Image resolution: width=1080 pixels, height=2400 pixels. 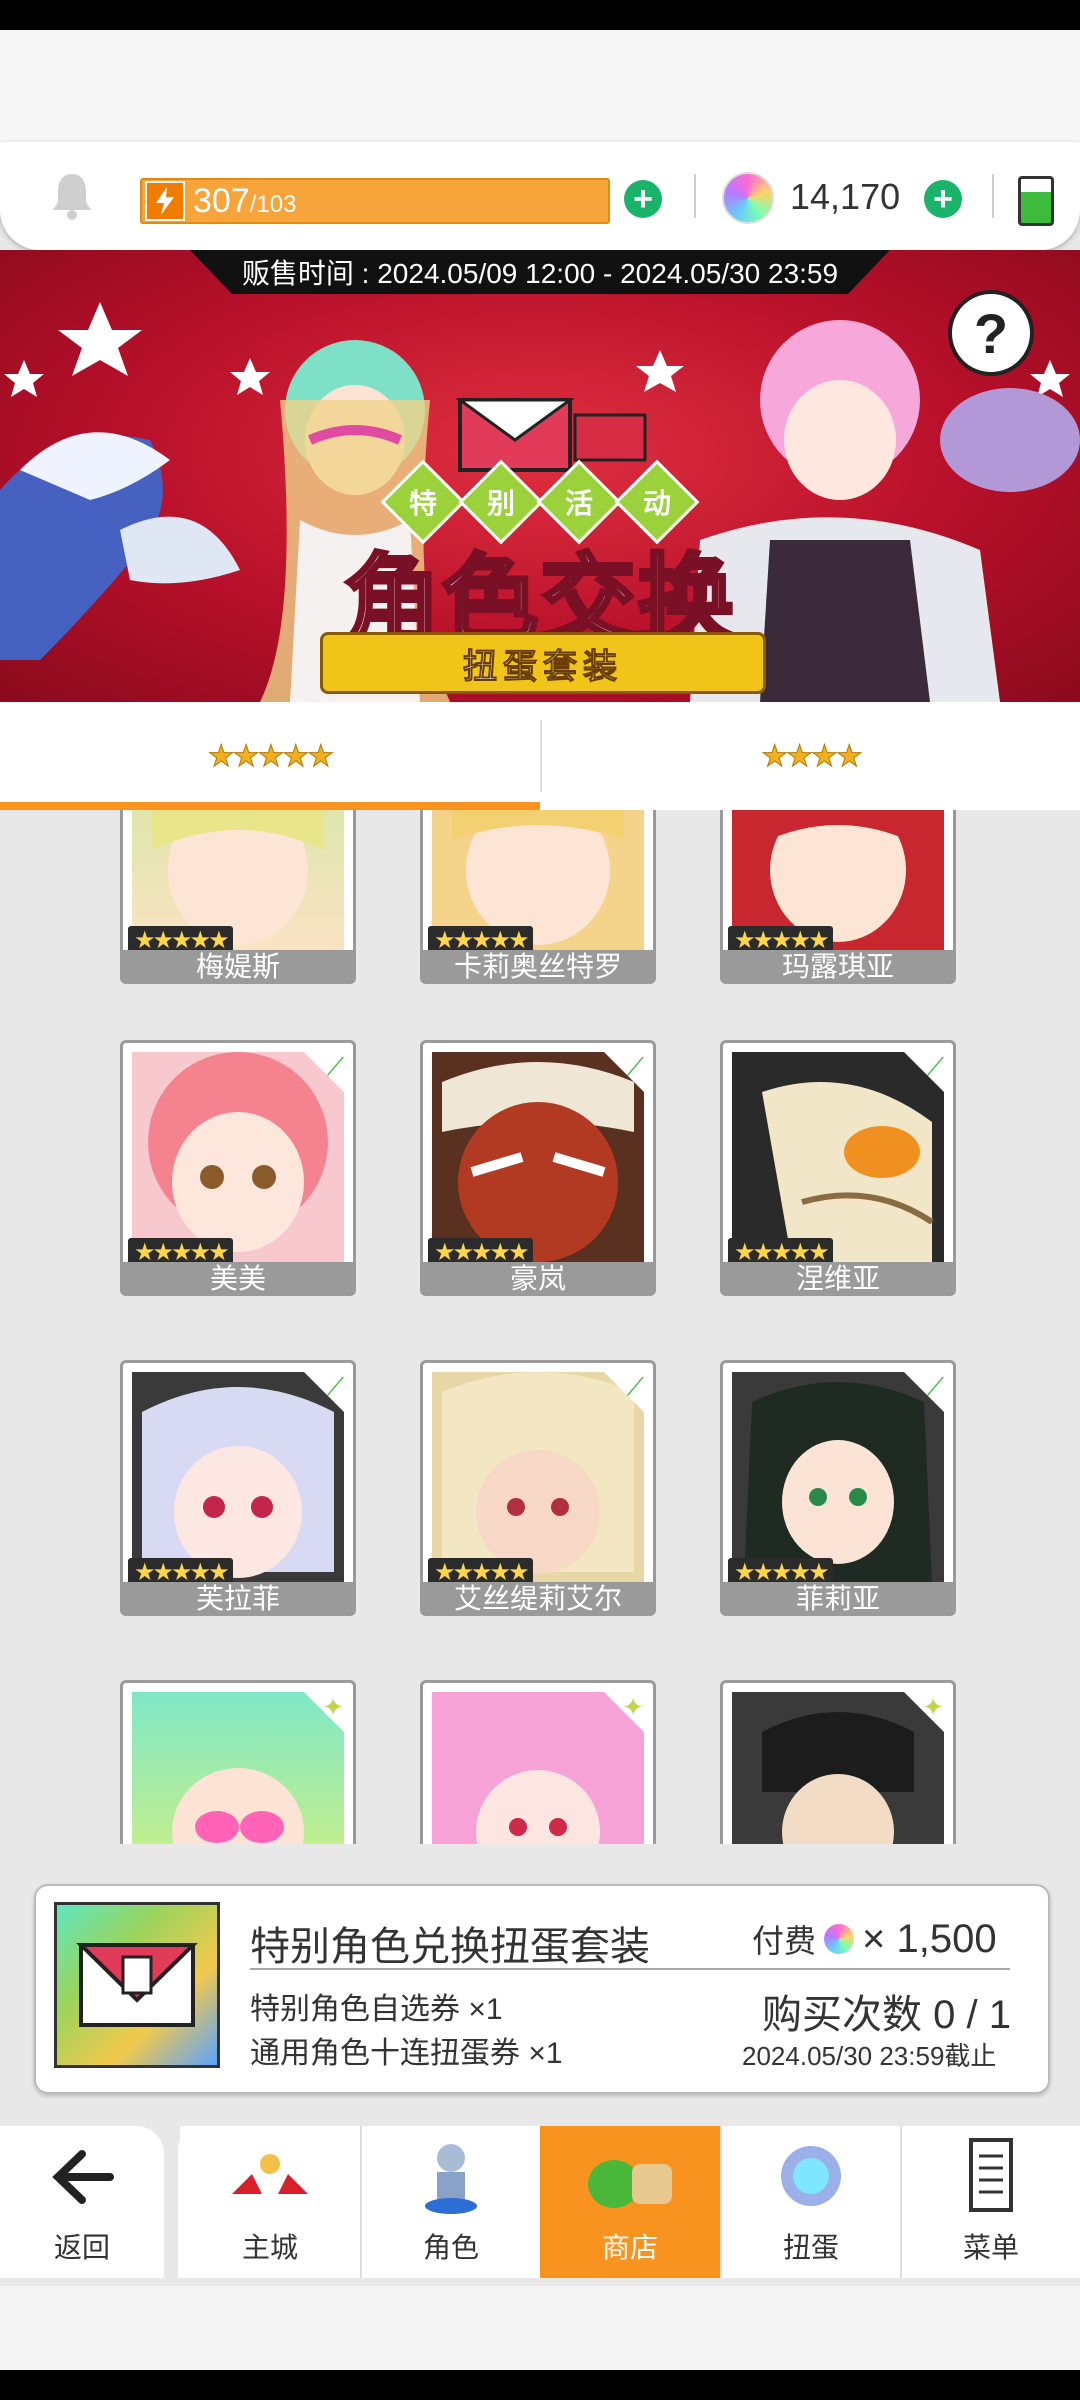 What do you see at coordinates (811, 2176) in the screenshot?
I see `gacha-icon` at bounding box center [811, 2176].